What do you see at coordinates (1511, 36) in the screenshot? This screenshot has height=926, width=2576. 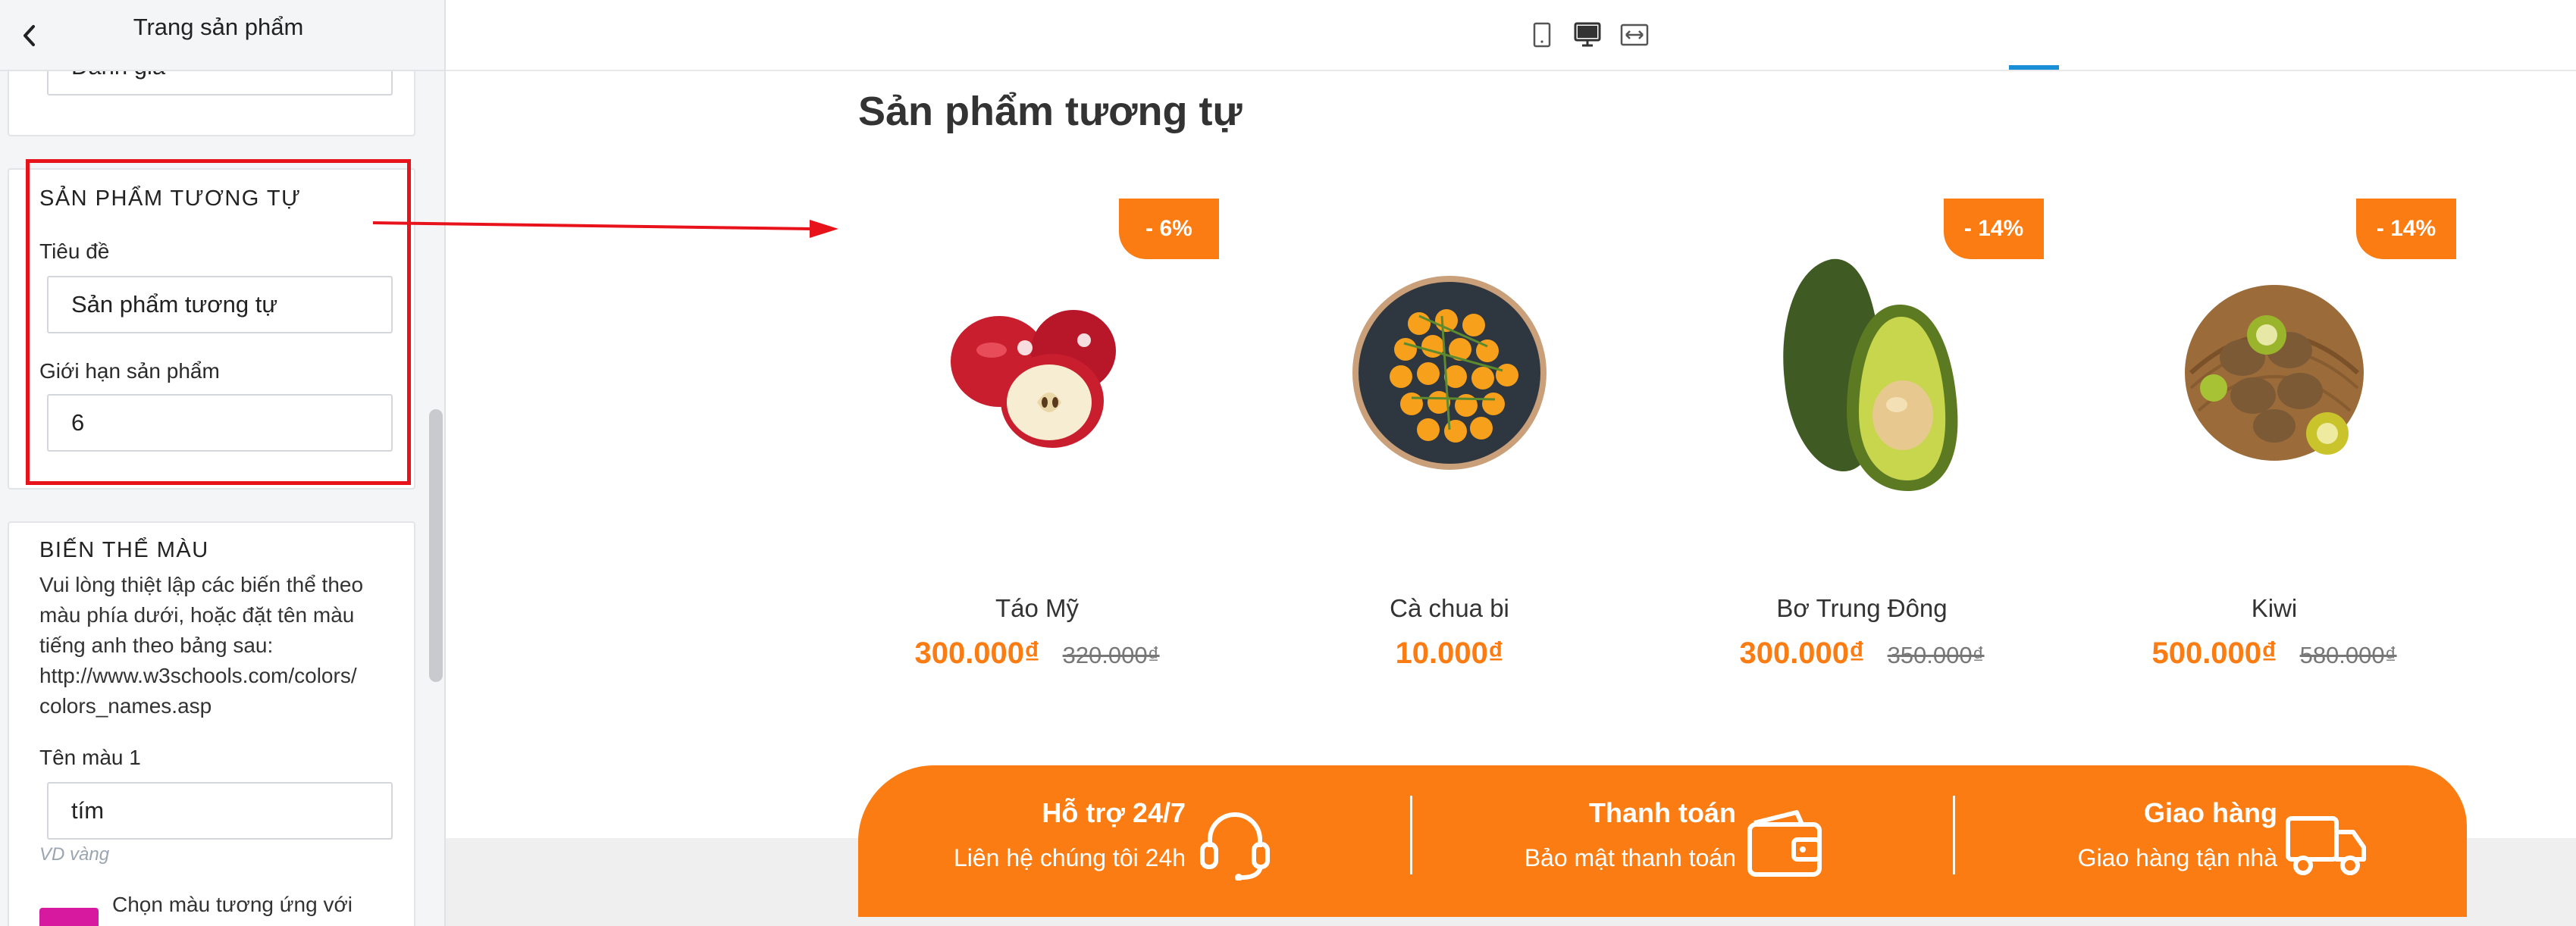 I see `device-toolbar` at bounding box center [1511, 36].